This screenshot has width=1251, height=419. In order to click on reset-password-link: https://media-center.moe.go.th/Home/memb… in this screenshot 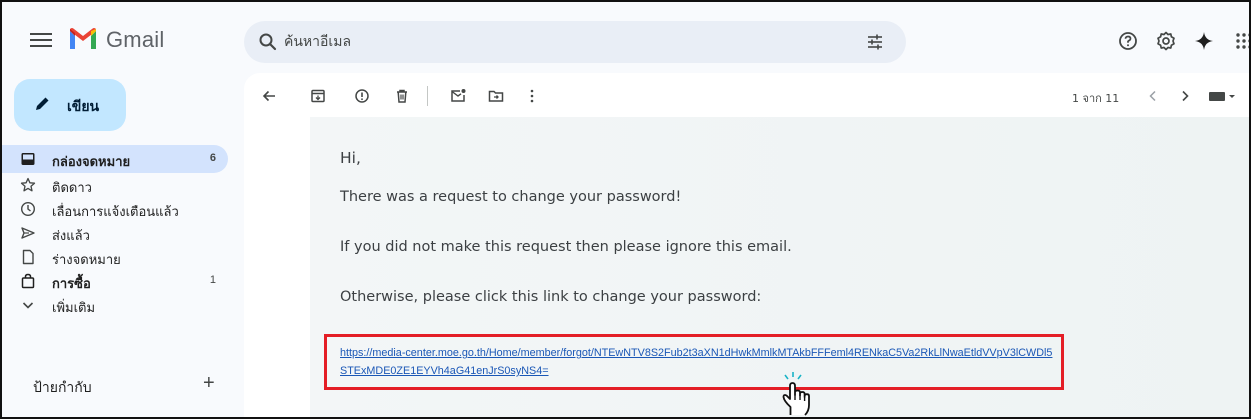, I will do `click(698, 362)`.